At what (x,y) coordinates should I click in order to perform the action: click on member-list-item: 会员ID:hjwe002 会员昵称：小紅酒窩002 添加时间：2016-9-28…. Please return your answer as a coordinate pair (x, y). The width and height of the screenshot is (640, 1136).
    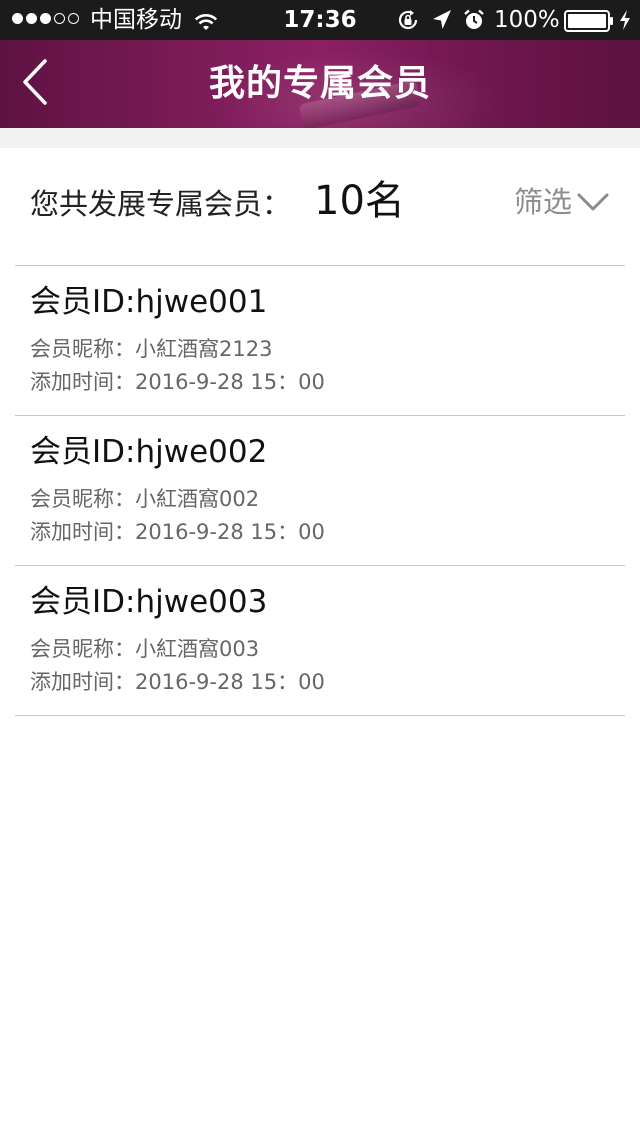
    Looking at the image, I should click on (320, 491).